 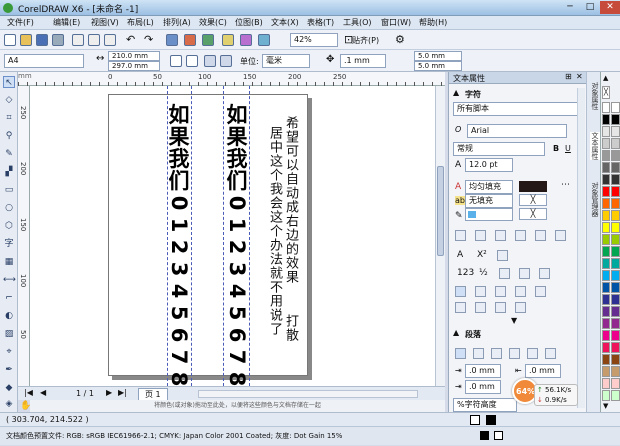 What do you see at coordinates (543, 371) in the screenshot?
I see `left-indent-field: .0 mm` at bounding box center [543, 371].